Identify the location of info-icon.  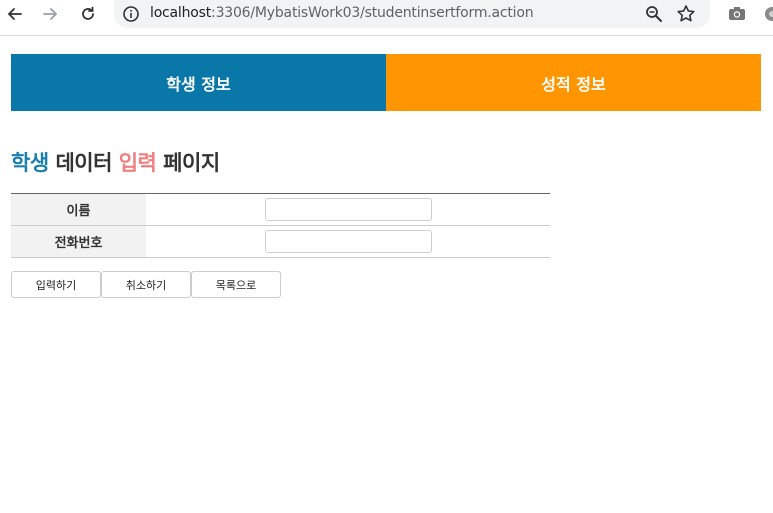
(131, 14).